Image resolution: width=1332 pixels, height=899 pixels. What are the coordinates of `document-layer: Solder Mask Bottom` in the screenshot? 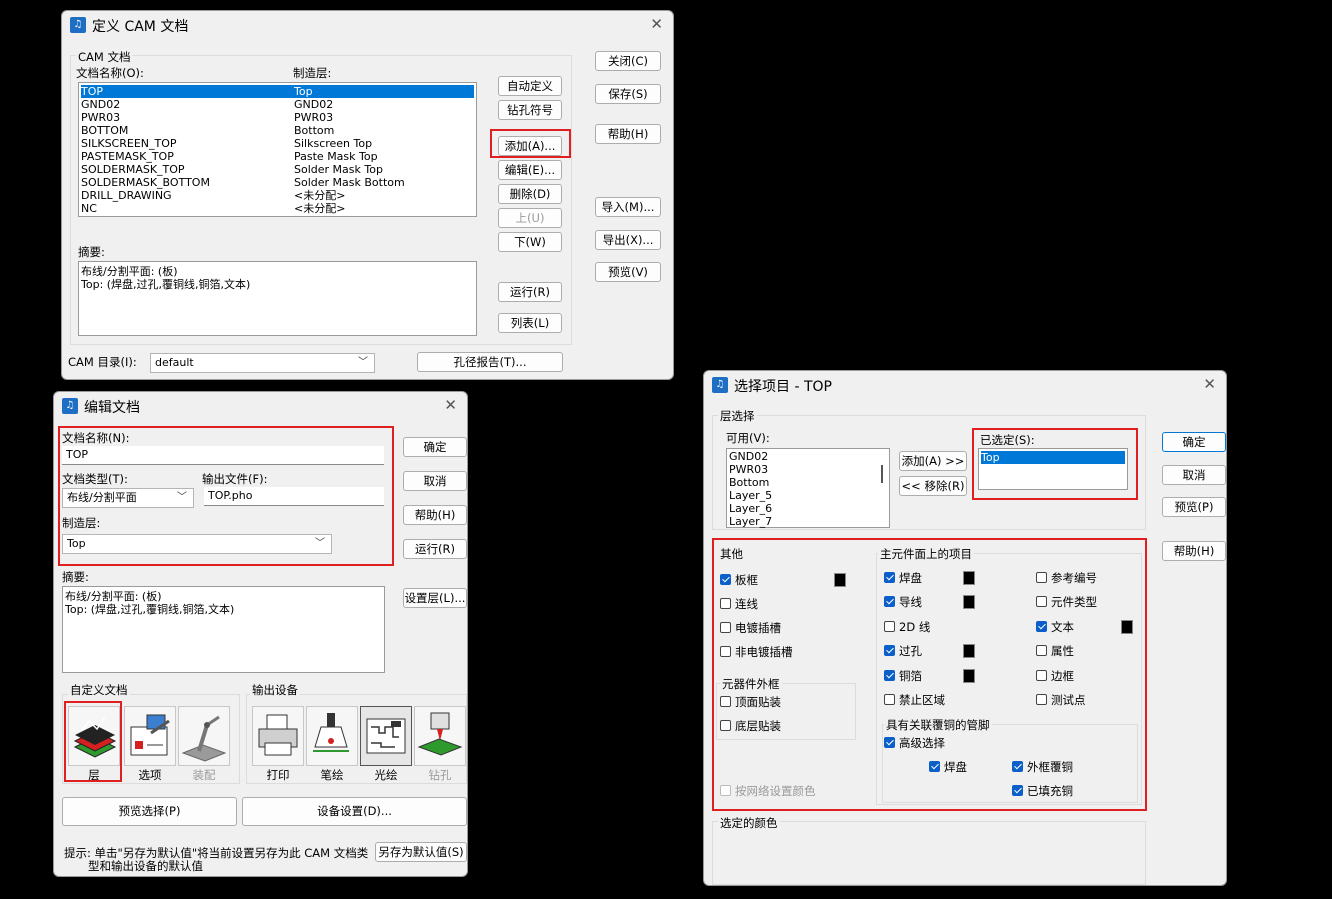 It's located at (349, 182).